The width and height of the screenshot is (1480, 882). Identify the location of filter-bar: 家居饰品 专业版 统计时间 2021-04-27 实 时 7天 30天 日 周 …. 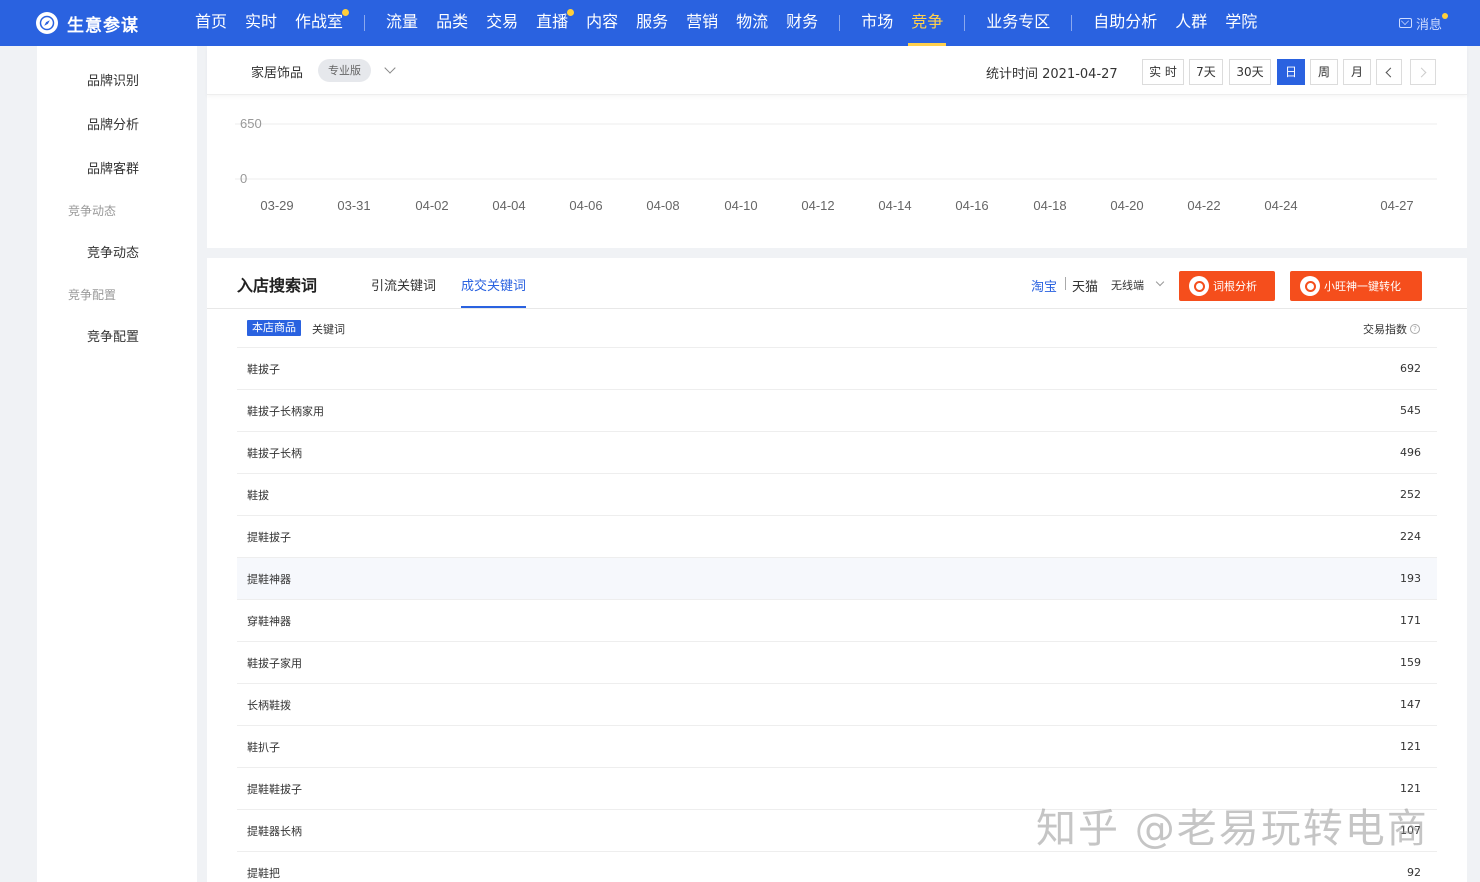
(837, 70).